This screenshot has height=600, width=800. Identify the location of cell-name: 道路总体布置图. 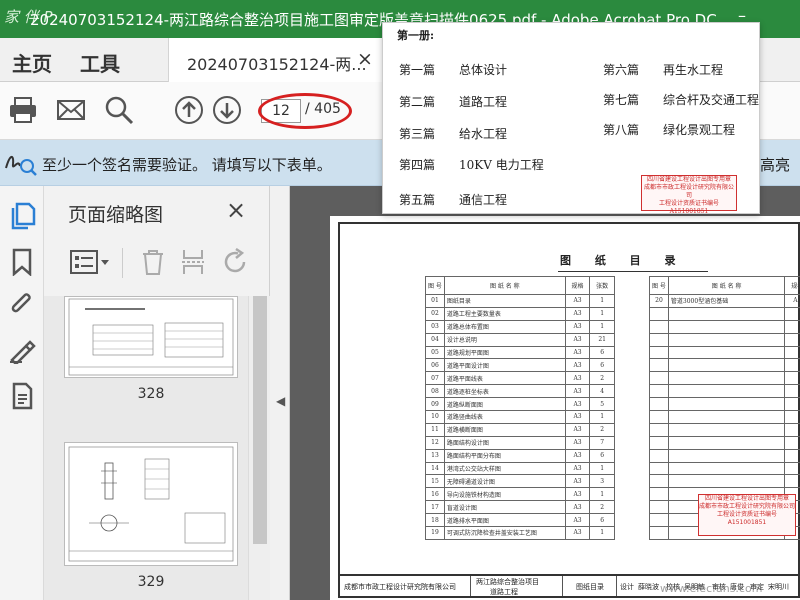
(504, 326).